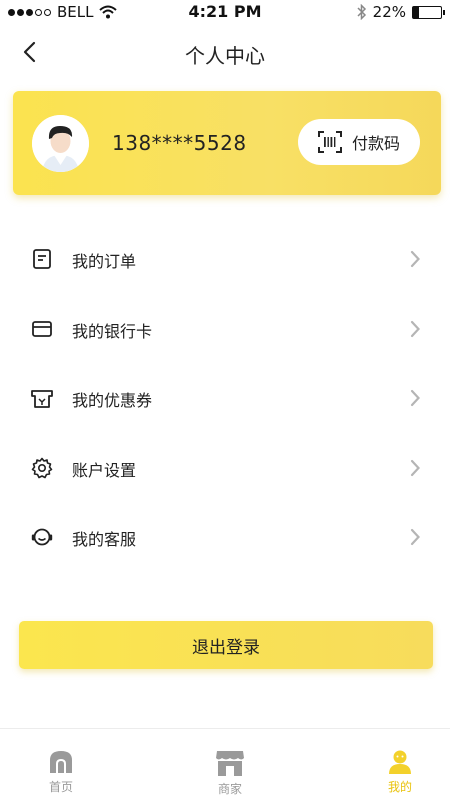 This screenshot has height=800, width=450. I want to click on tab-label: 首页, so click(60, 787).